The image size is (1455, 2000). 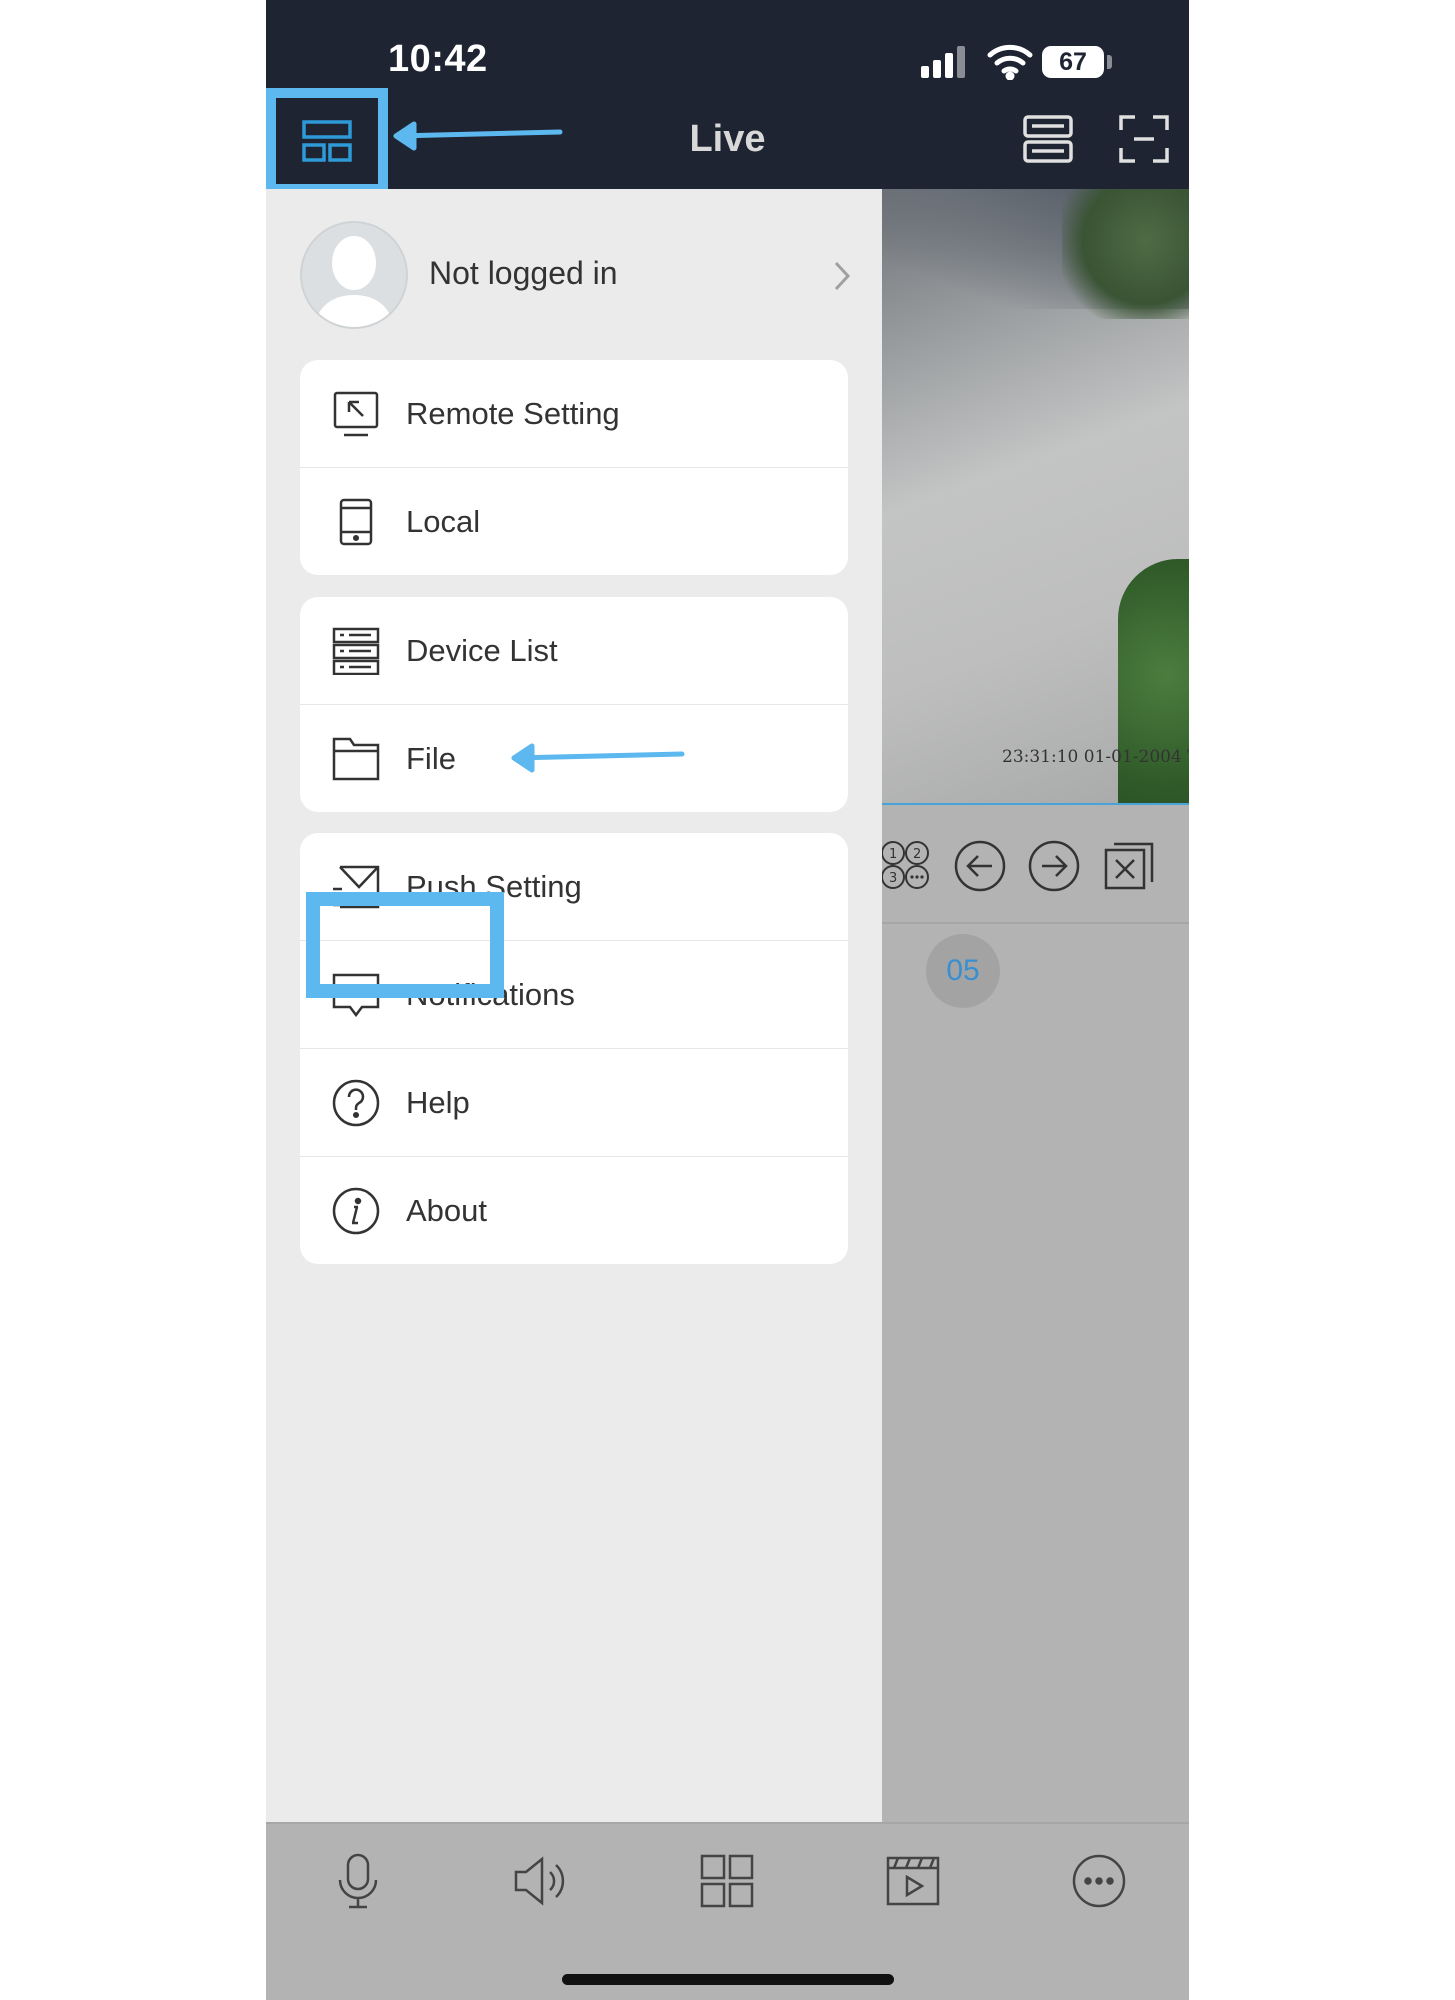 I want to click on login-status-label: Not logged in, so click(x=523, y=273).